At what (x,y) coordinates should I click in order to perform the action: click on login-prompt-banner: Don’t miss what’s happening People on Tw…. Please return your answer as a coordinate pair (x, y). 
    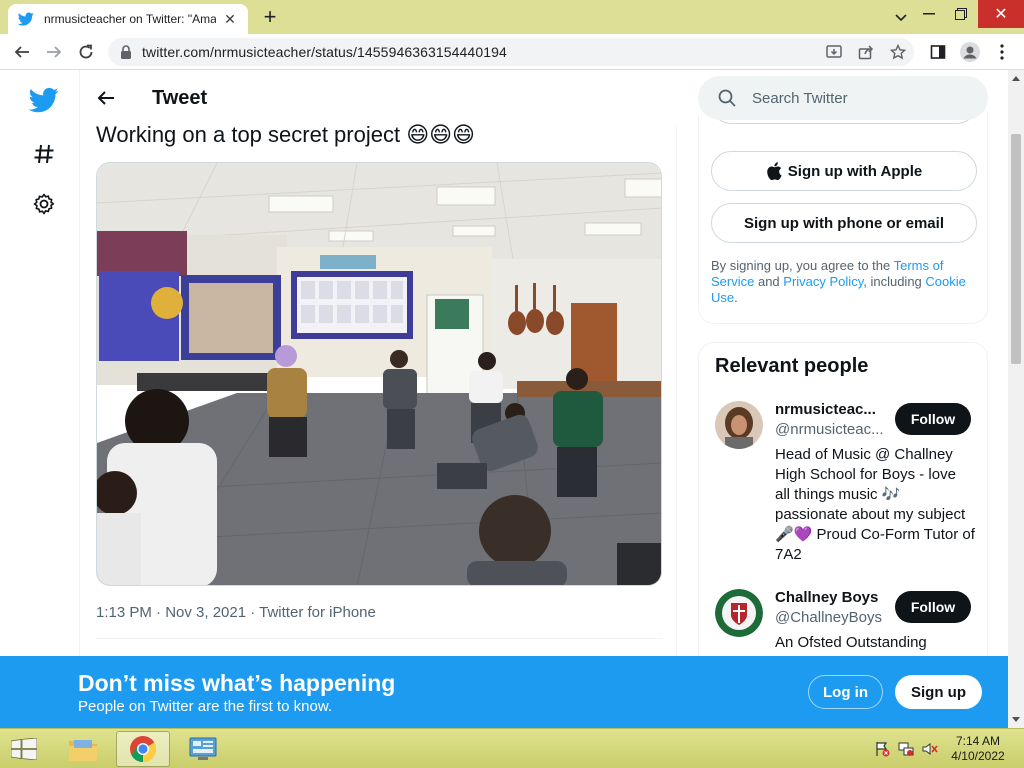
    Looking at the image, I should click on (504, 692).